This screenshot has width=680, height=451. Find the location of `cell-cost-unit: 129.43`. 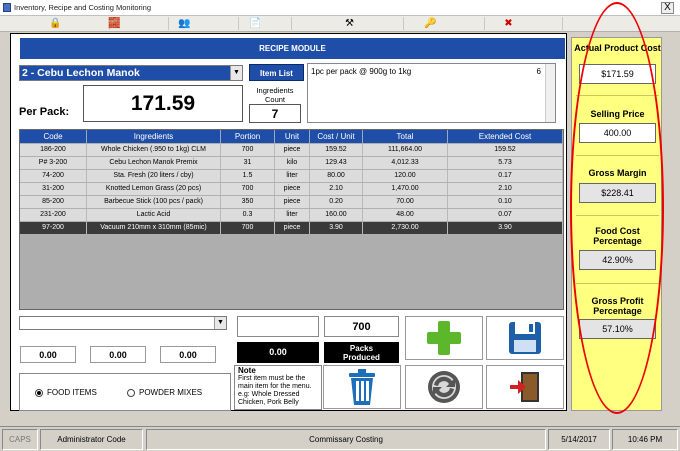

cell-cost-unit: 129.43 is located at coordinates (336, 163).